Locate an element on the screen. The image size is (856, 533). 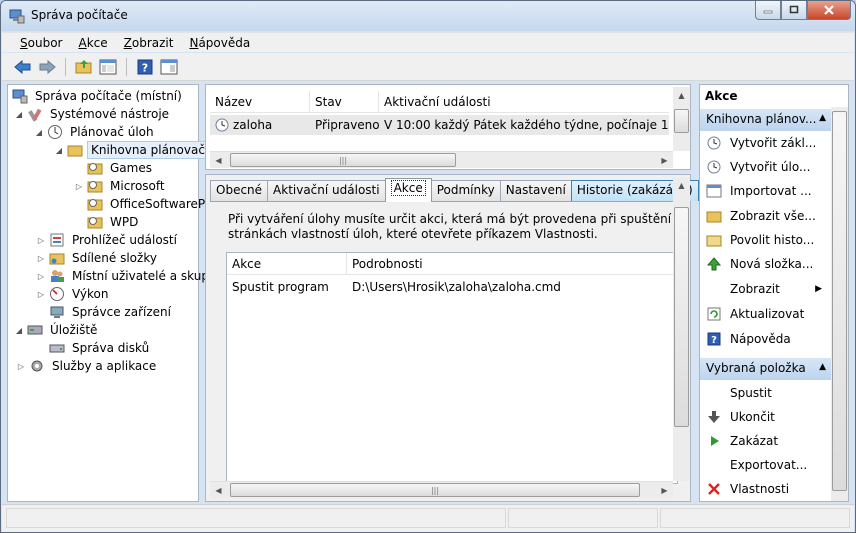
action-view: Zobrazit ▶ is located at coordinates (764, 289).